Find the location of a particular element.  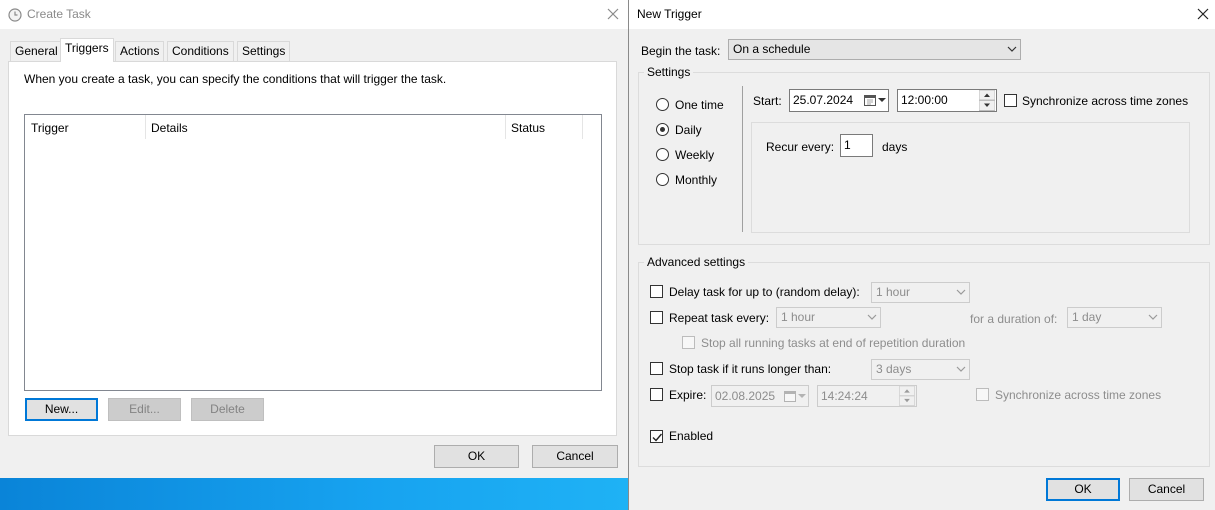

new-trigger-ok-button: OK is located at coordinates (1083, 489).